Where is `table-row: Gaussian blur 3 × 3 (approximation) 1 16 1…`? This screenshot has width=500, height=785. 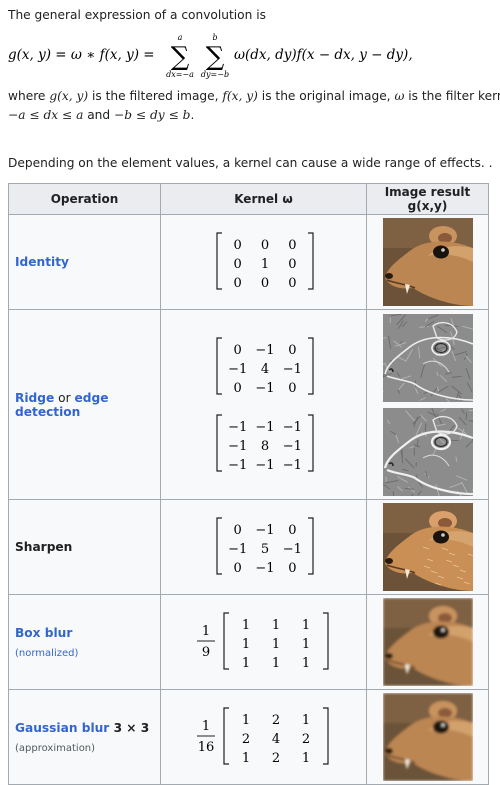 table-row: Gaussian blur 3 × 3 (approximation) 1 16 1… is located at coordinates (248, 737).